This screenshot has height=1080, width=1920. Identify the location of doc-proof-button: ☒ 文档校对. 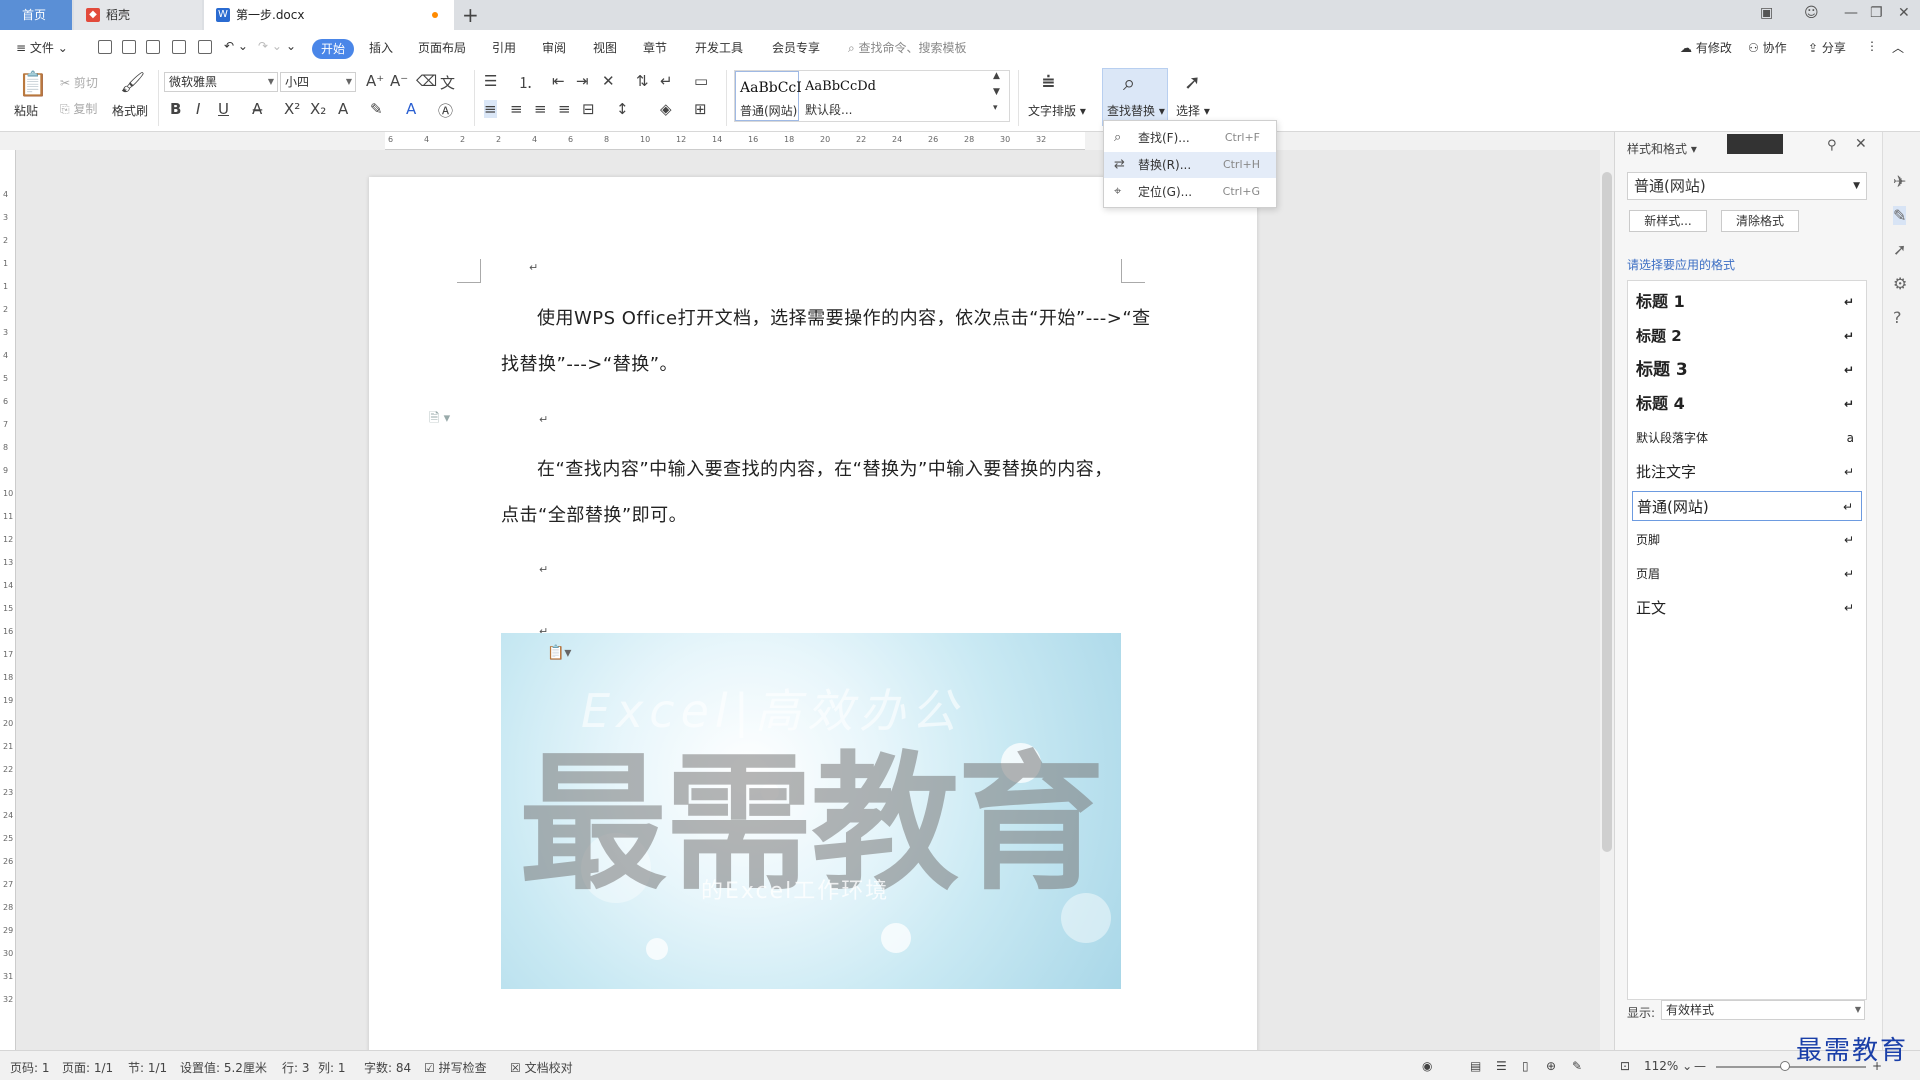
(541, 1067).